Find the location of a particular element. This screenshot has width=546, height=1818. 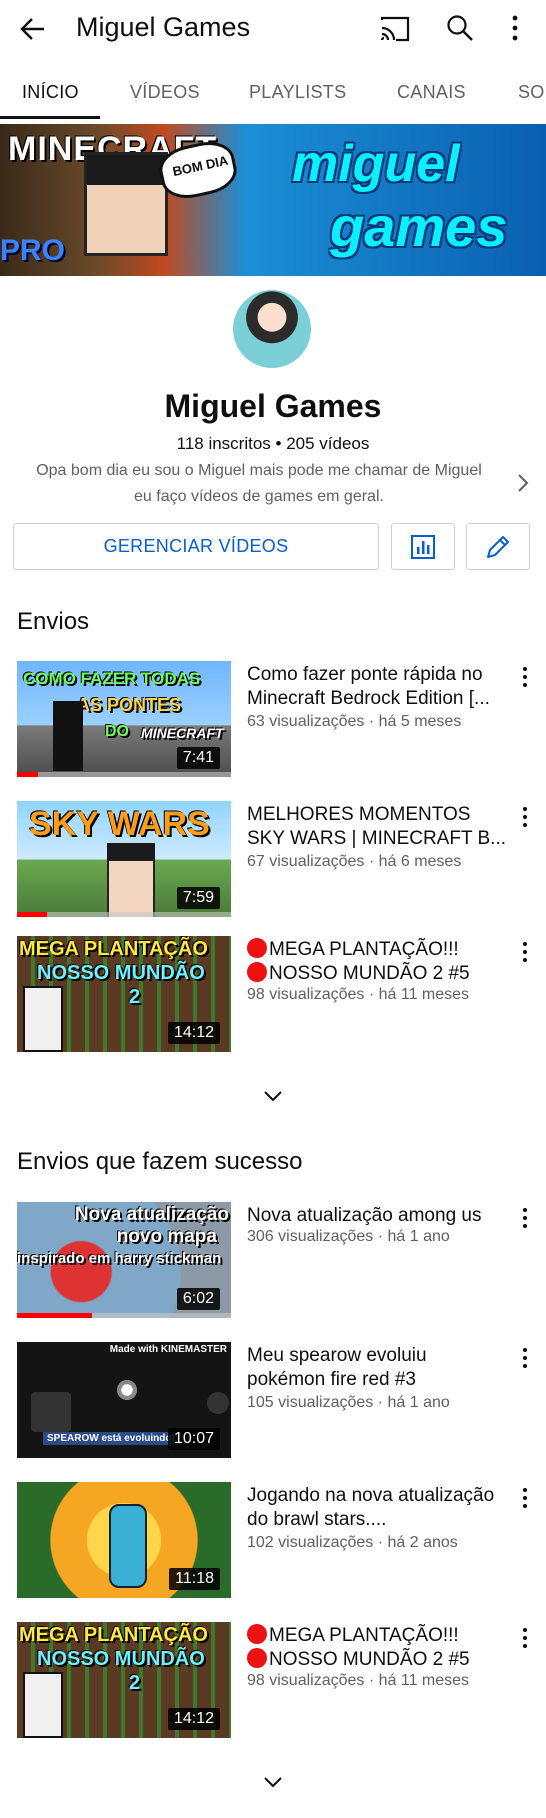

video-duration: 10:07 is located at coordinates (193, 1439).